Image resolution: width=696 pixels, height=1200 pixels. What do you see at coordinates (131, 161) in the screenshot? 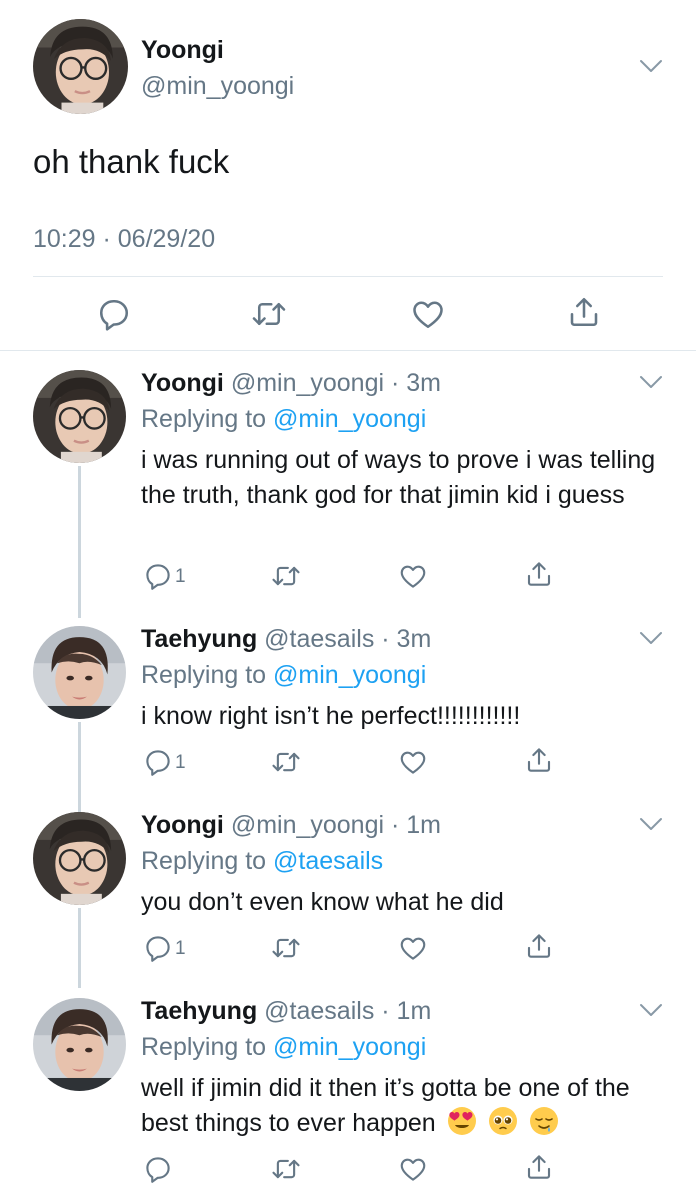
I see `main-tweet-text: oh thank fuck` at bounding box center [131, 161].